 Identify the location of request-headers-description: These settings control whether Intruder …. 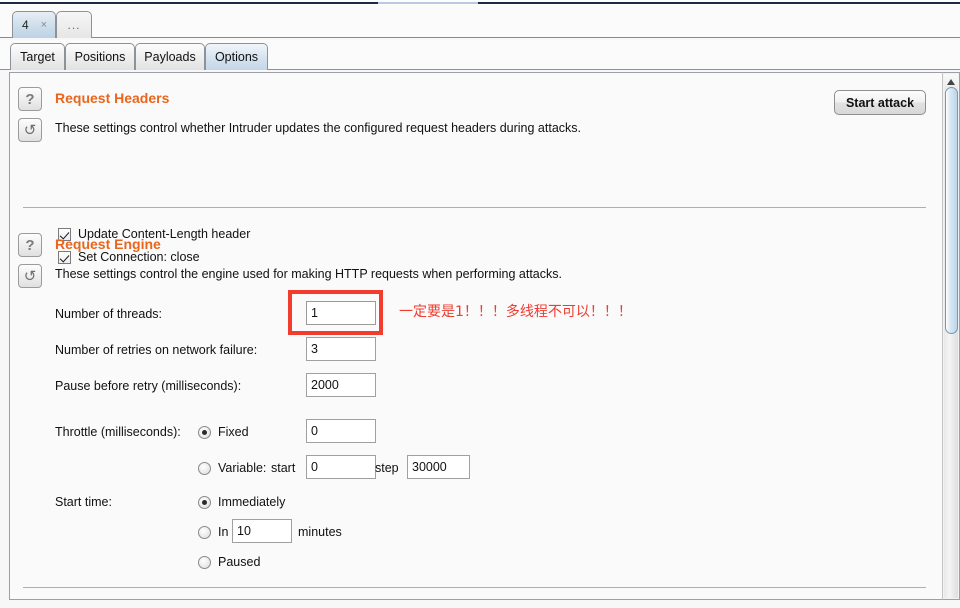
(318, 128).